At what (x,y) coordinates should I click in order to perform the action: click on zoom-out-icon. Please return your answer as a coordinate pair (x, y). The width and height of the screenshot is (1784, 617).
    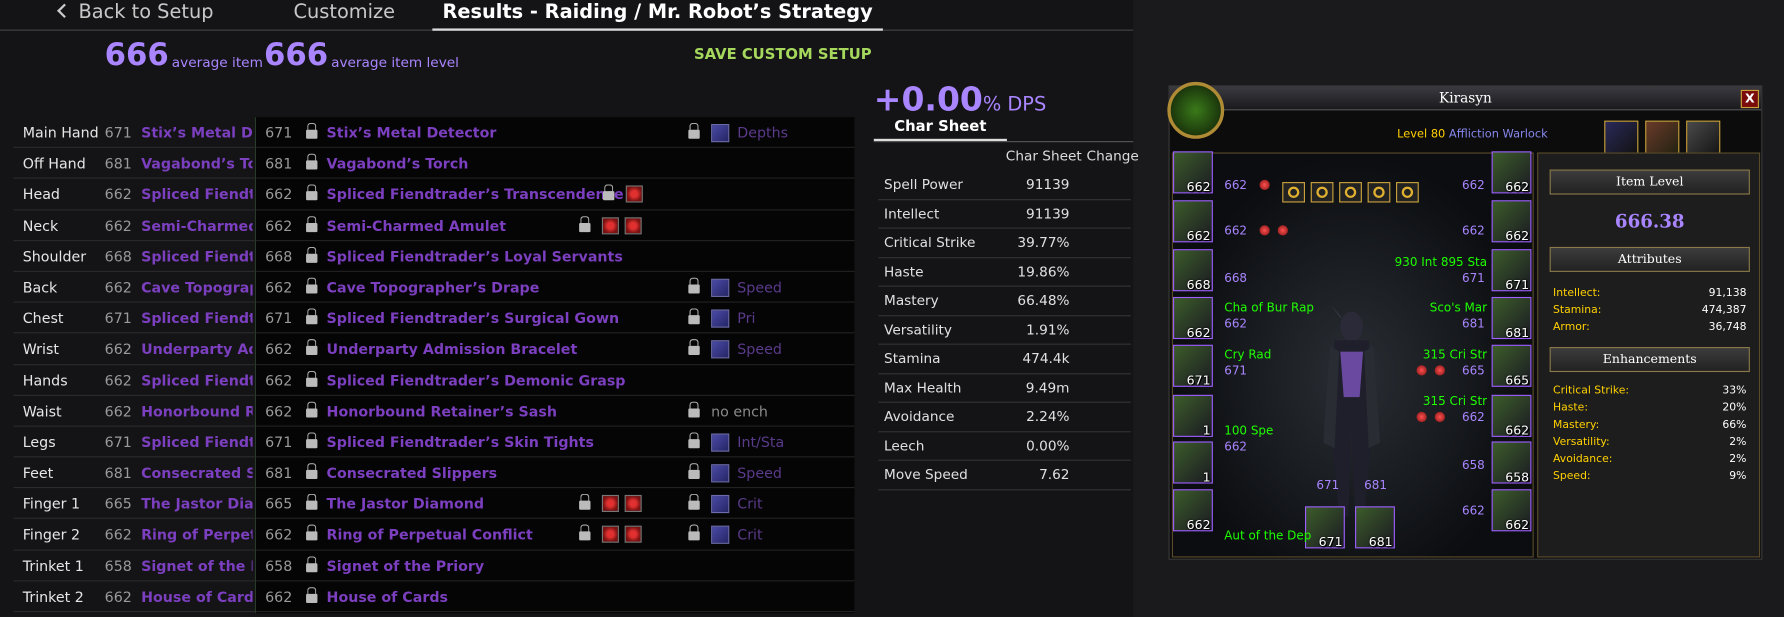
    Looking at the image, I should click on (1322, 192).